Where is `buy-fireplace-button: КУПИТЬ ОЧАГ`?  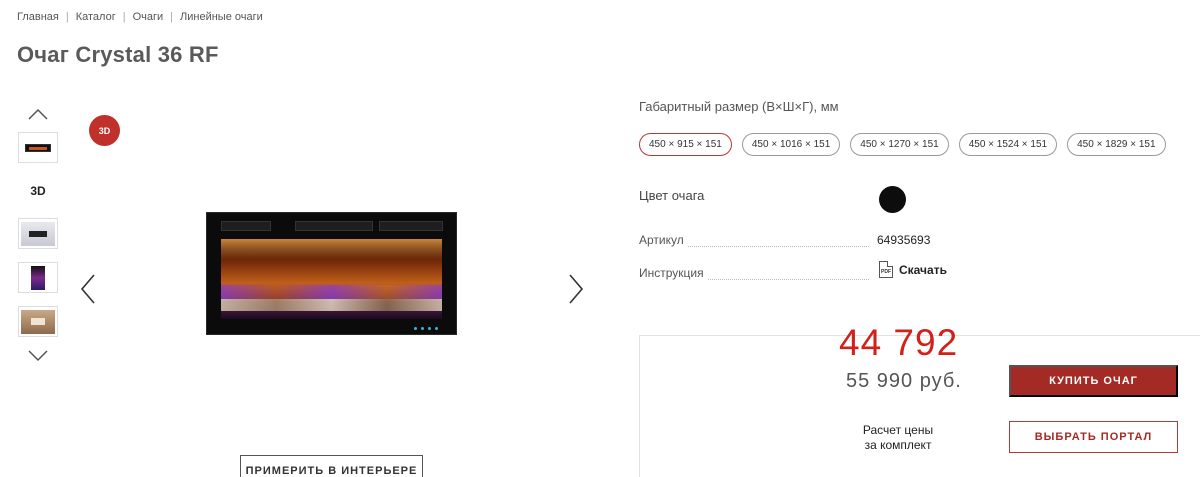 buy-fireplace-button: КУПИТЬ ОЧАГ is located at coordinates (1093, 381).